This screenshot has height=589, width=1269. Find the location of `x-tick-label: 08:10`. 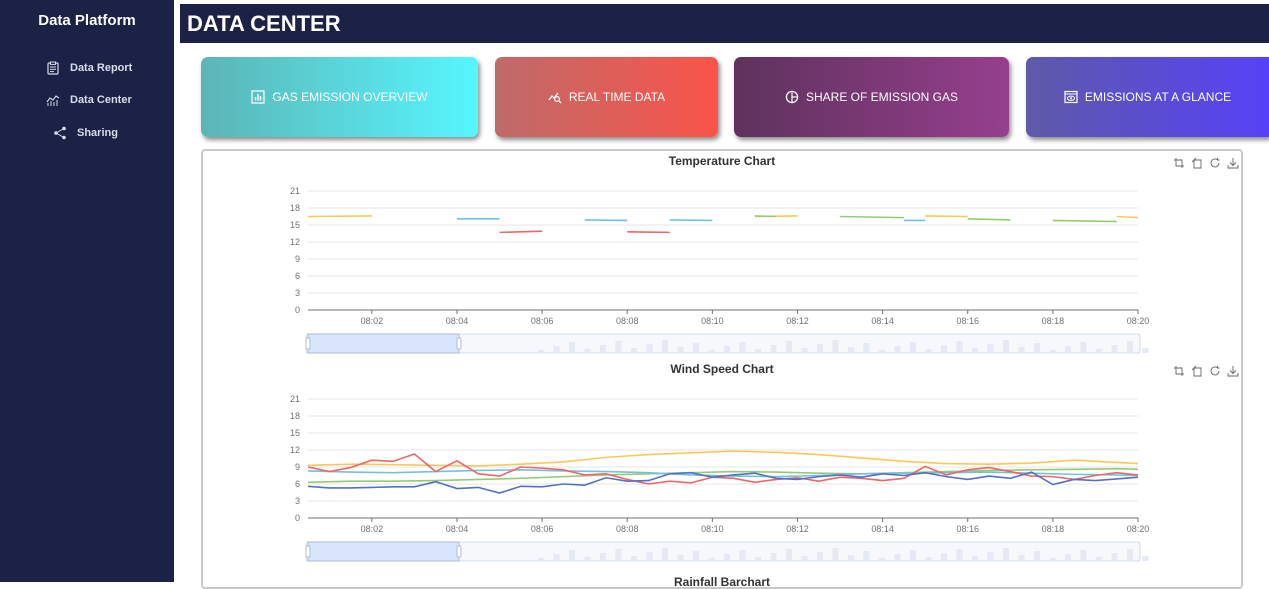

x-tick-label: 08:10 is located at coordinates (712, 529).